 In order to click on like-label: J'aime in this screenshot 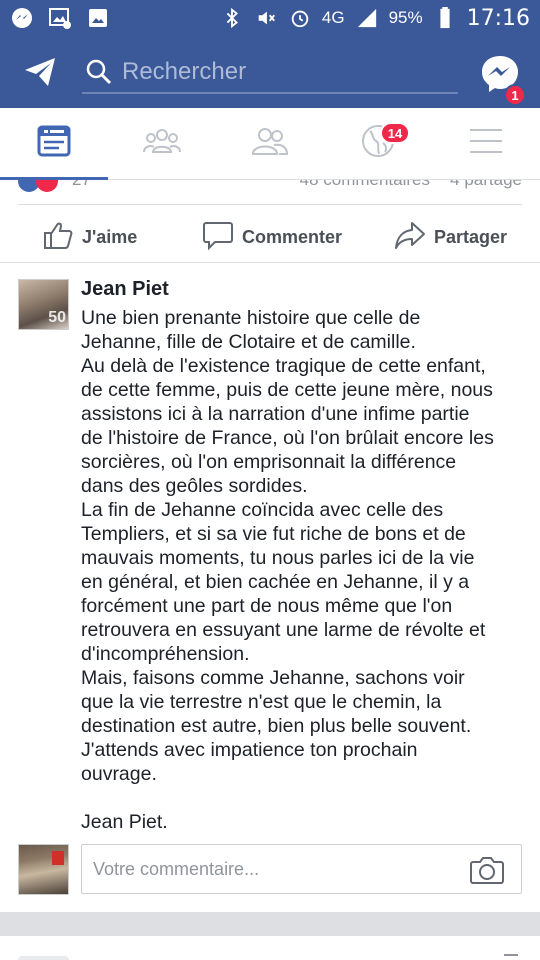, I will do `click(110, 237)`.